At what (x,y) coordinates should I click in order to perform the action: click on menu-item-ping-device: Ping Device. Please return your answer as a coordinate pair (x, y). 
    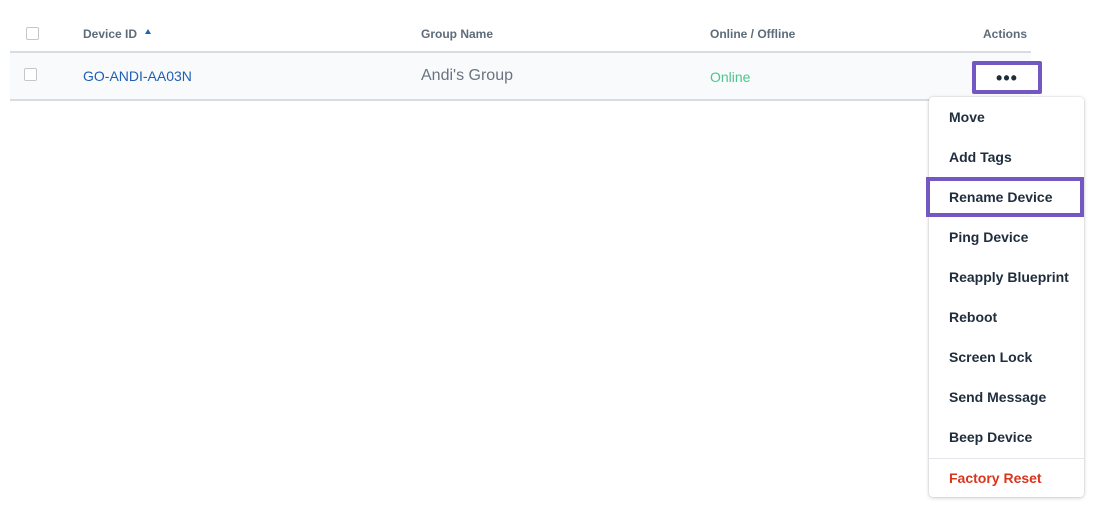
    Looking at the image, I should click on (1006, 237).